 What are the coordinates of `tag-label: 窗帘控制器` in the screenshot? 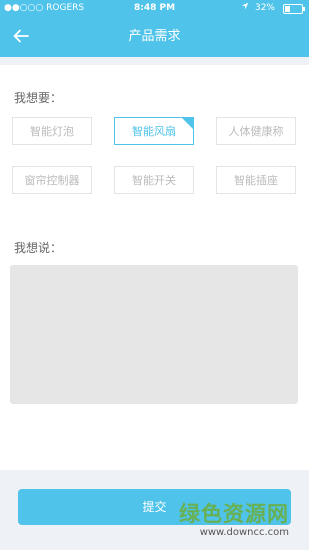 It's located at (52, 180).